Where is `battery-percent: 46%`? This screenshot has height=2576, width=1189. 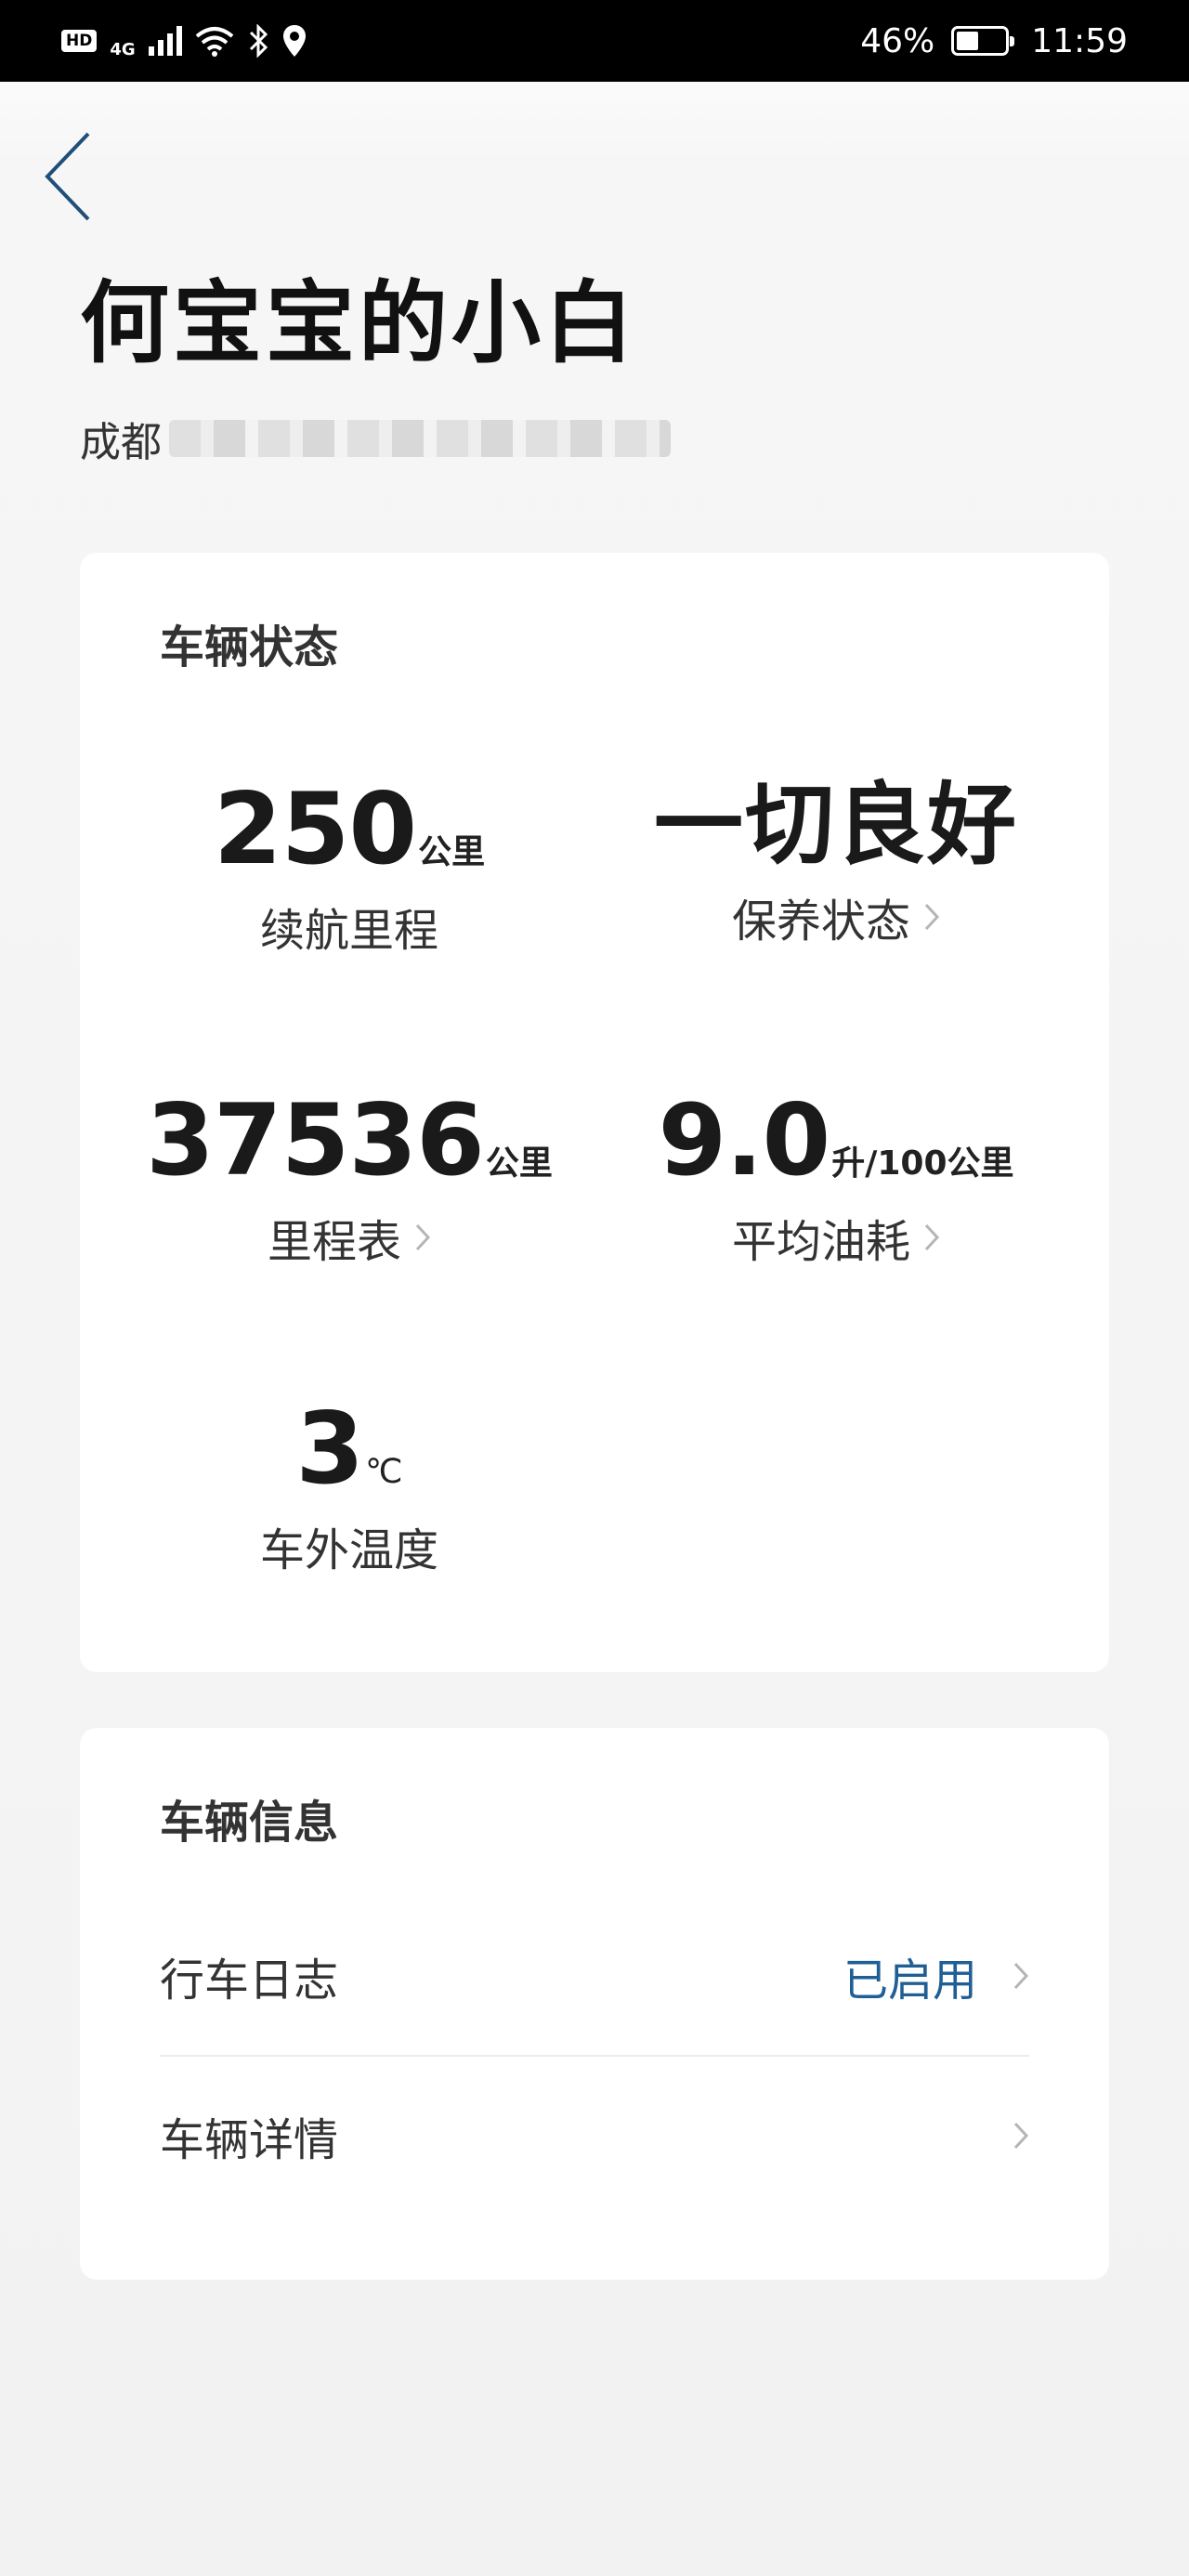
battery-percent: 46% is located at coordinates (898, 40).